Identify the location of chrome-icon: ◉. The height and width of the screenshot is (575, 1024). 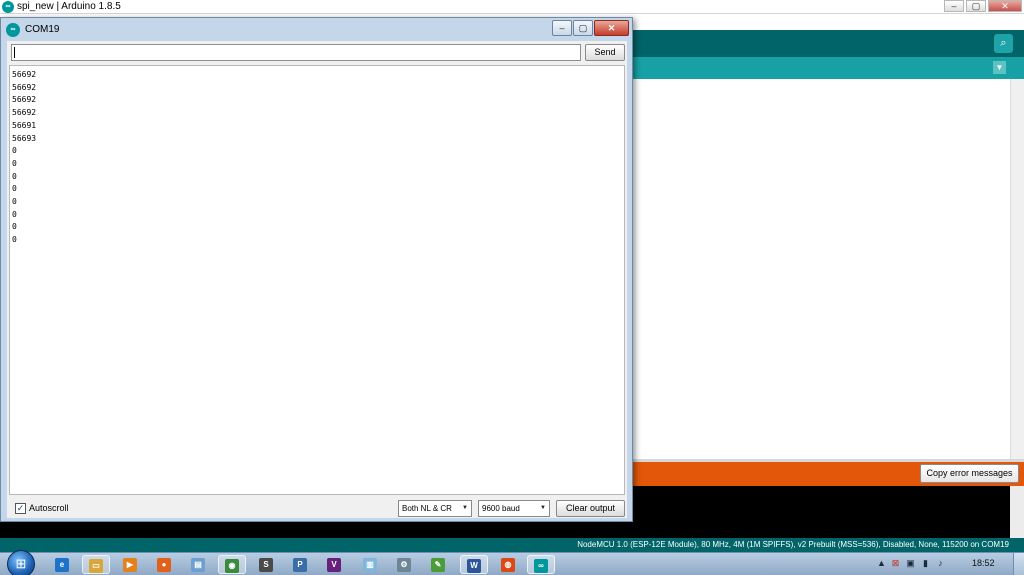
(232, 565).